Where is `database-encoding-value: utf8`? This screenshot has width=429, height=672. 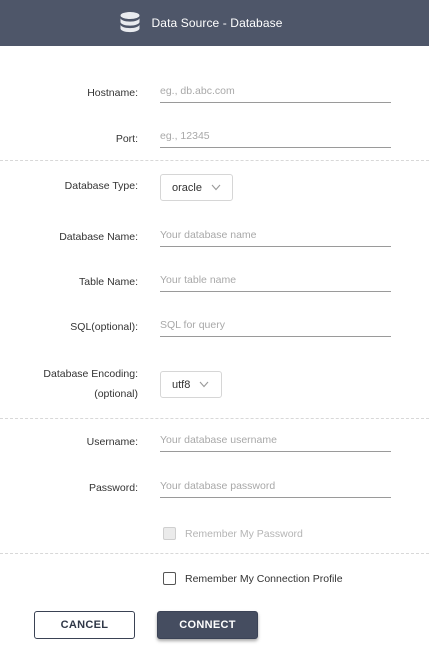
database-encoding-value: utf8 is located at coordinates (181, 384).